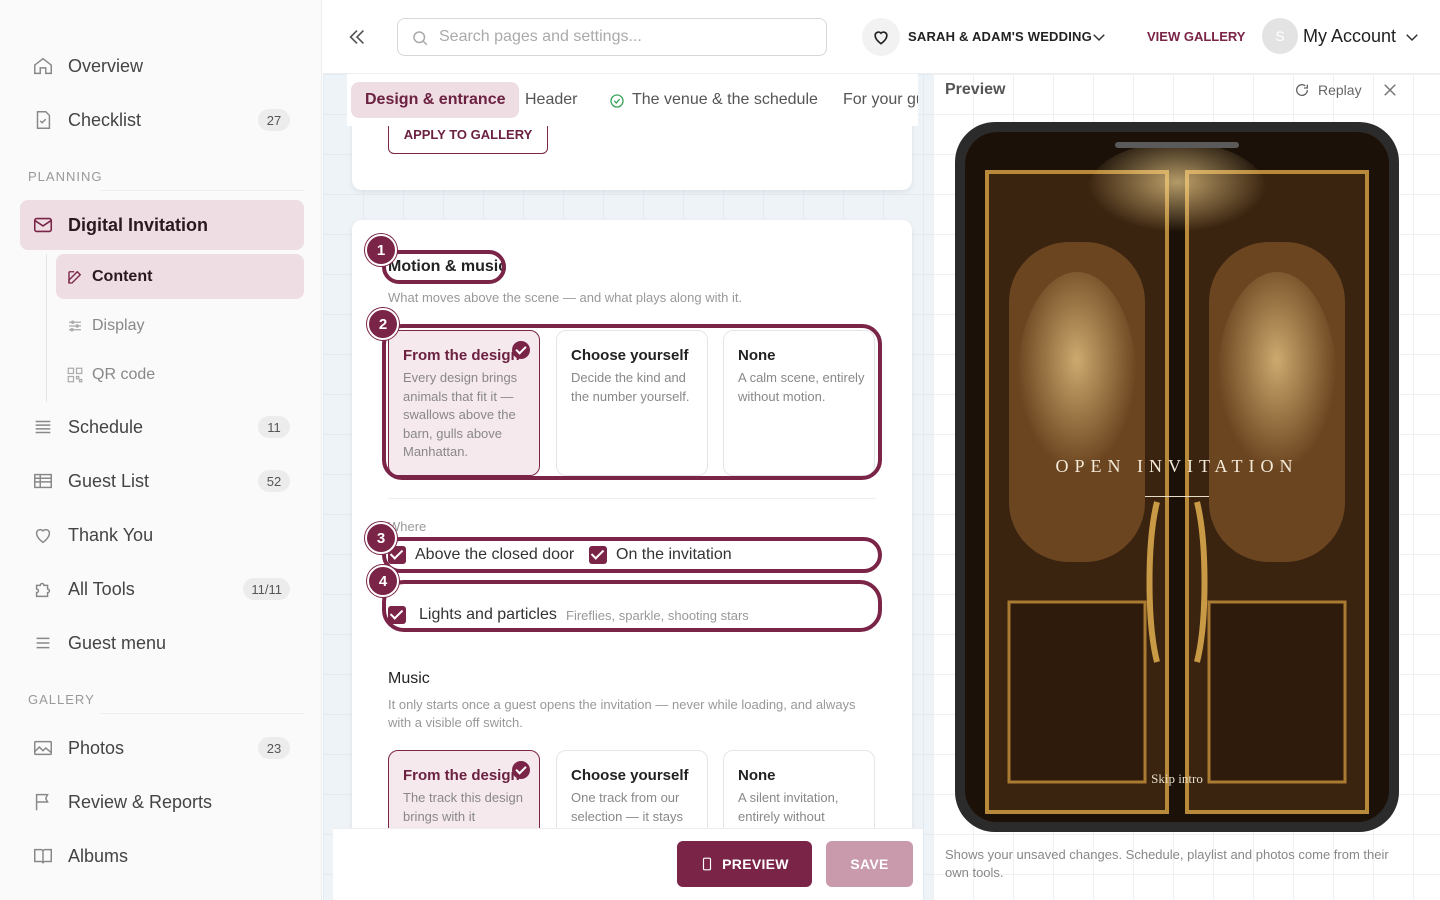 The width and height of the screenshot is (1440, 900). Describe the element at coordinates (880, 100) in the screenshot. I see `tab-for-your-guests: For your gu` at that location.